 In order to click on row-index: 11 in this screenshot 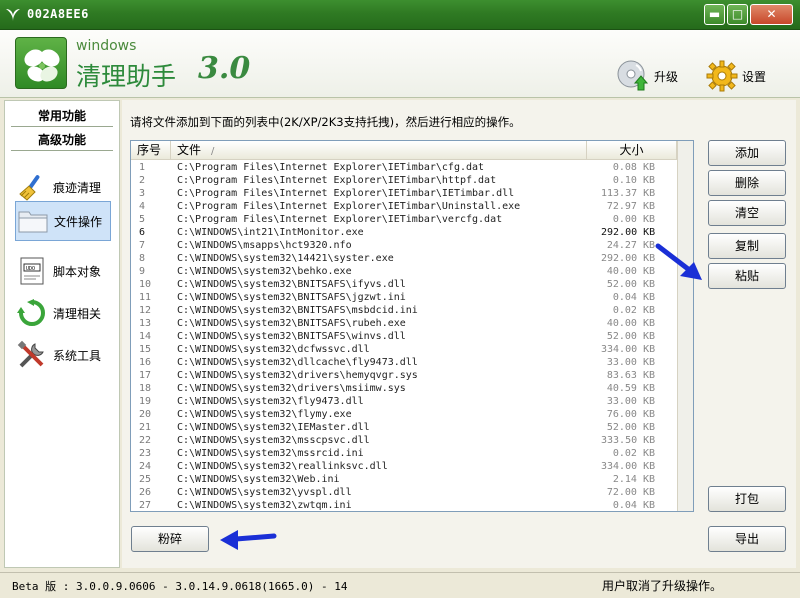, I will do `click(145, 297)`.